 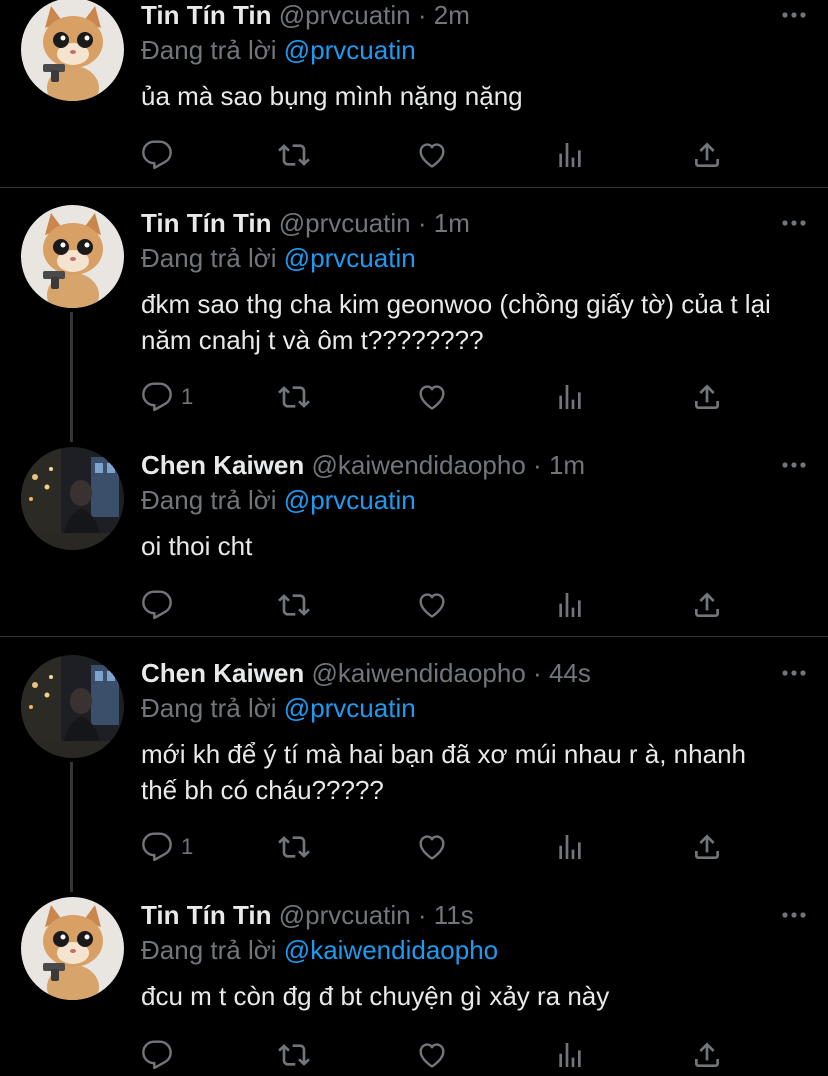 I want to click on timestamp: 11s, so click(x=454, y=915).